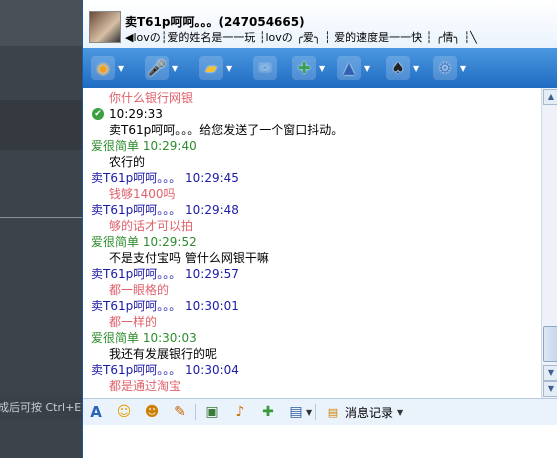 Image resolution: width=557 pixels, height=458 pixels. What do you see at coordinates (398, 68) in the screenshot?
I see `cards-icon: ♠` at bounding box center [398, 68].